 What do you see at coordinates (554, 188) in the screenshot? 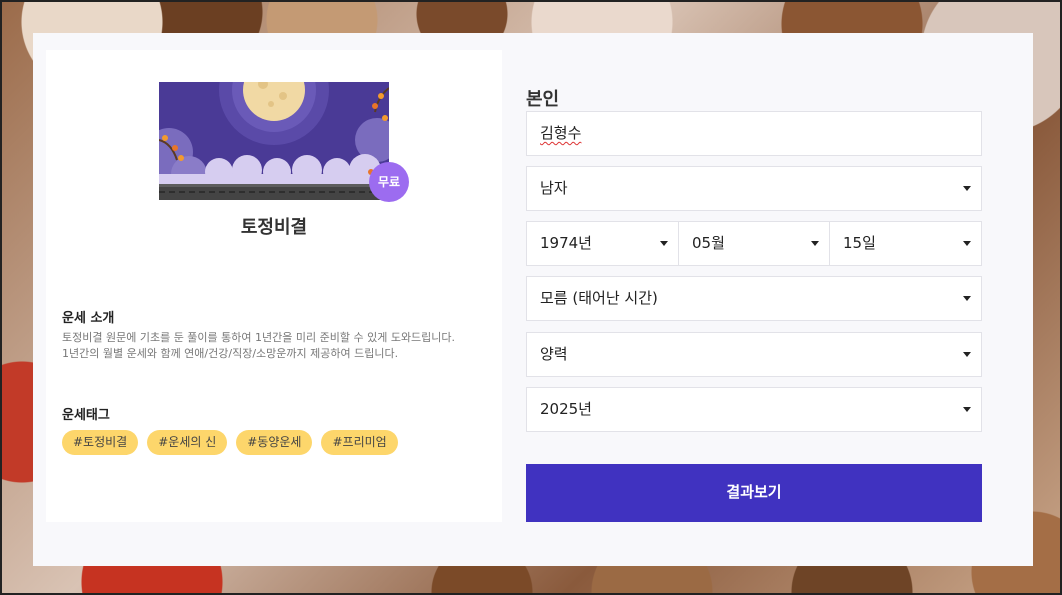
I see `gender-value: 남자` at bounding box center [554, 188].